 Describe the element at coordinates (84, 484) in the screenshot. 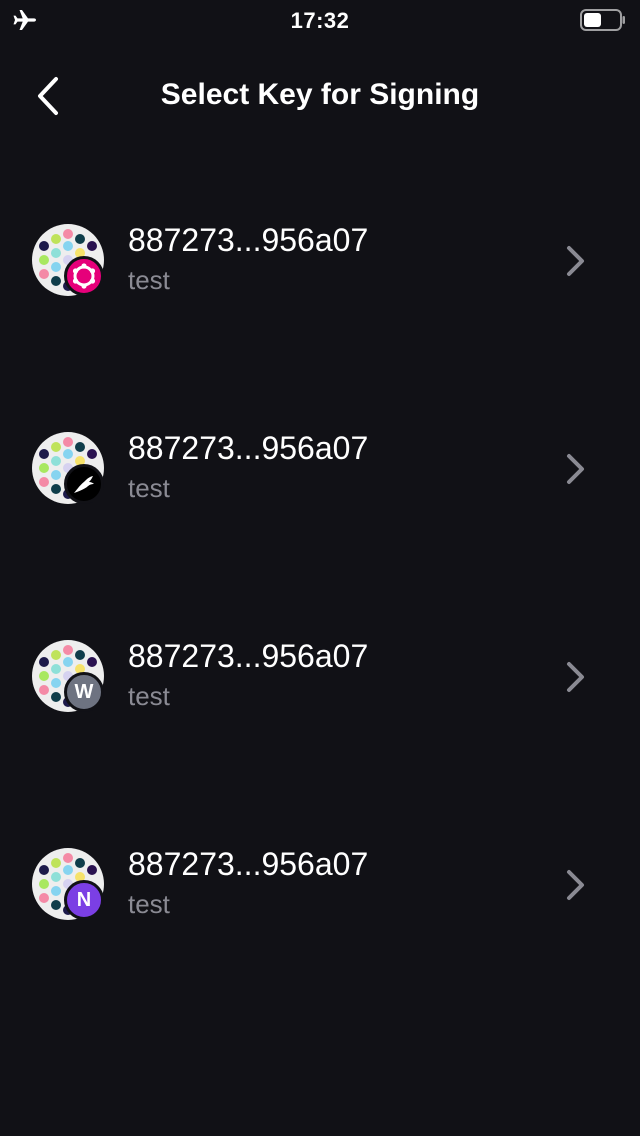

I see `kusama-icon` at that location.